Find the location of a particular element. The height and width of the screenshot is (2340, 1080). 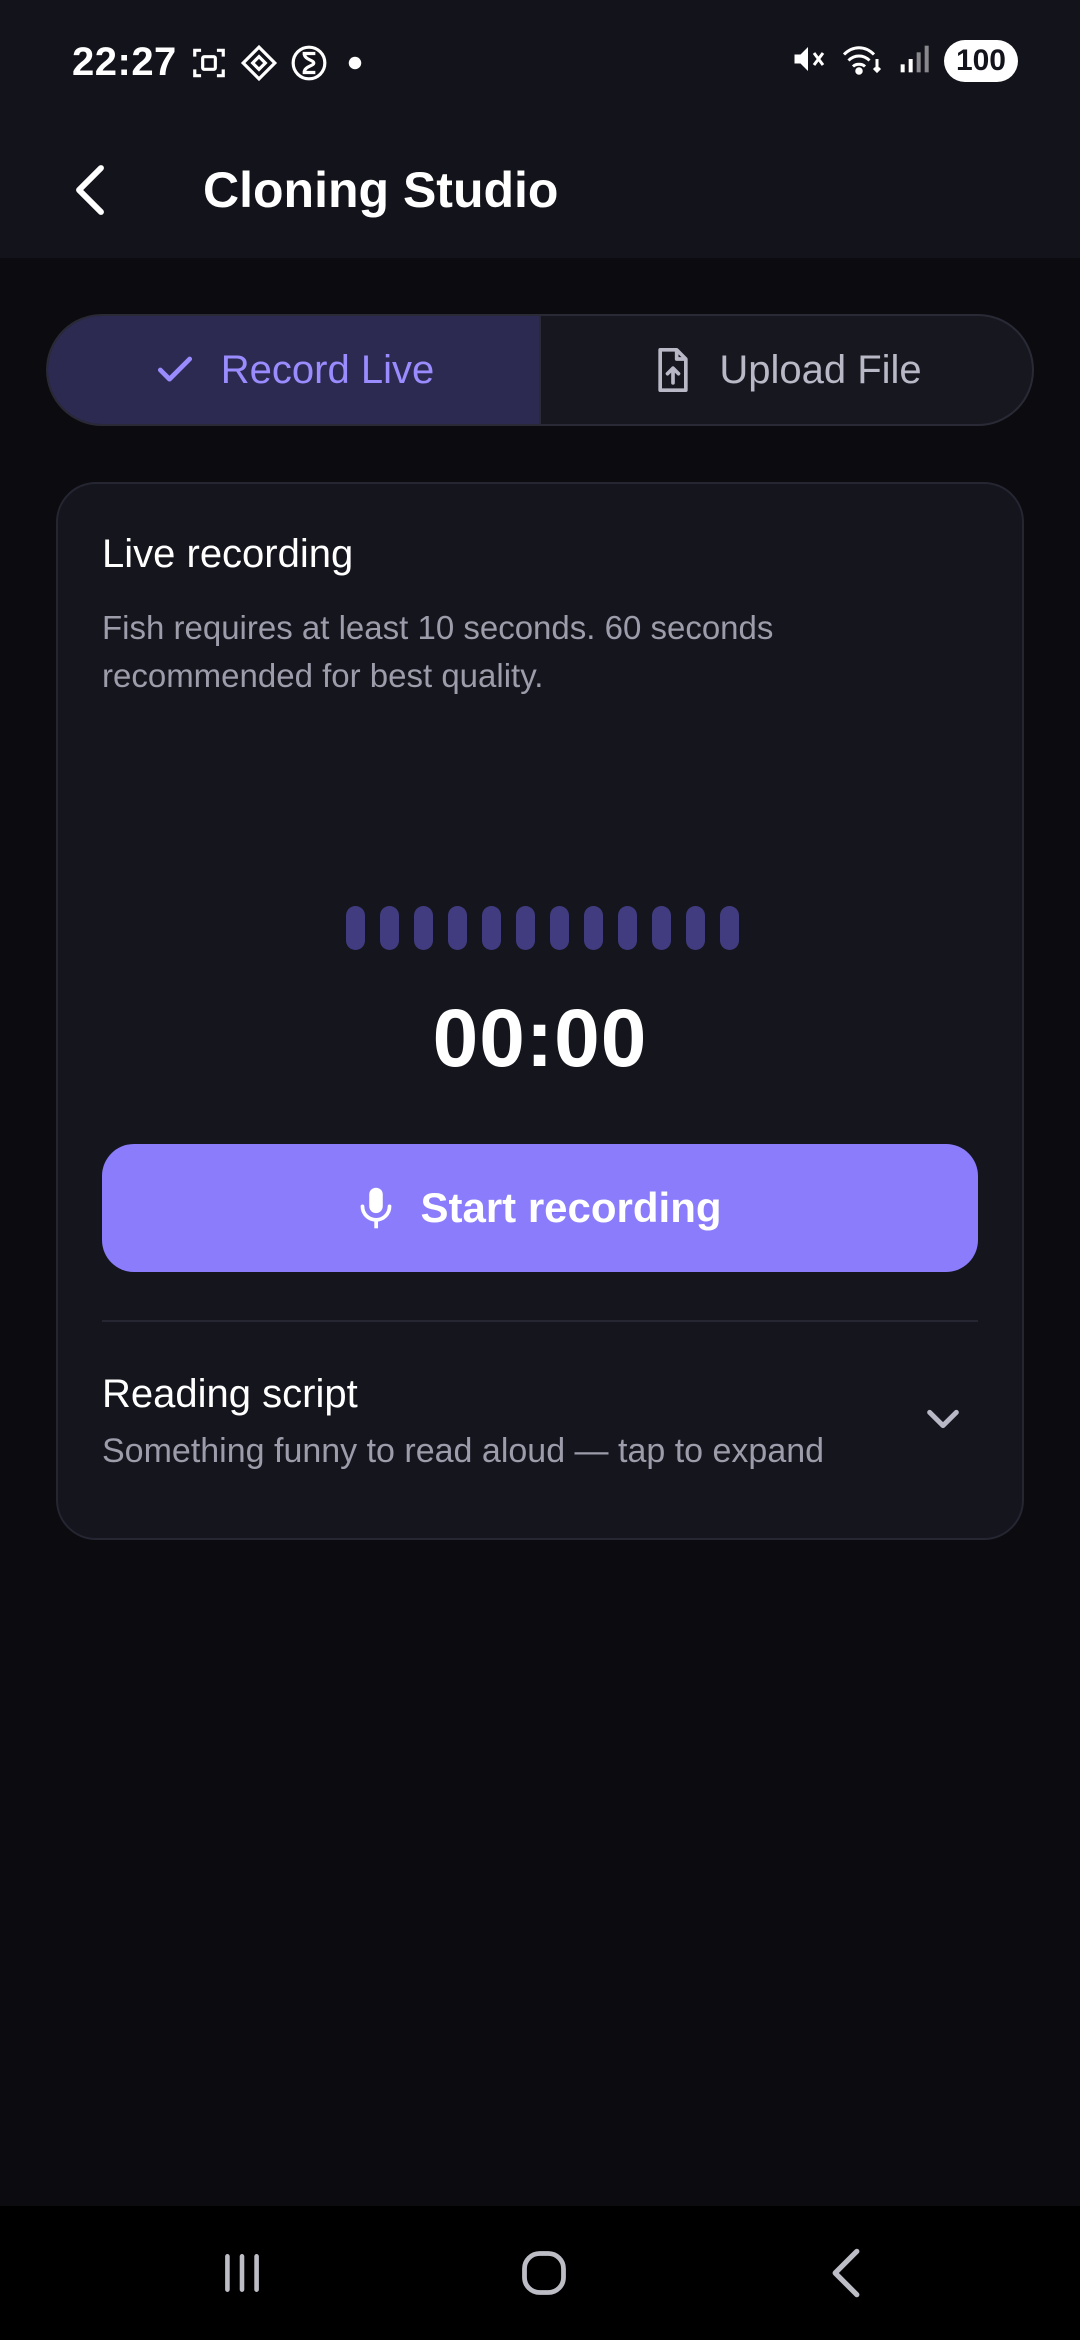

start-recording-label: Start recording is located at coordinates (571, 1207).